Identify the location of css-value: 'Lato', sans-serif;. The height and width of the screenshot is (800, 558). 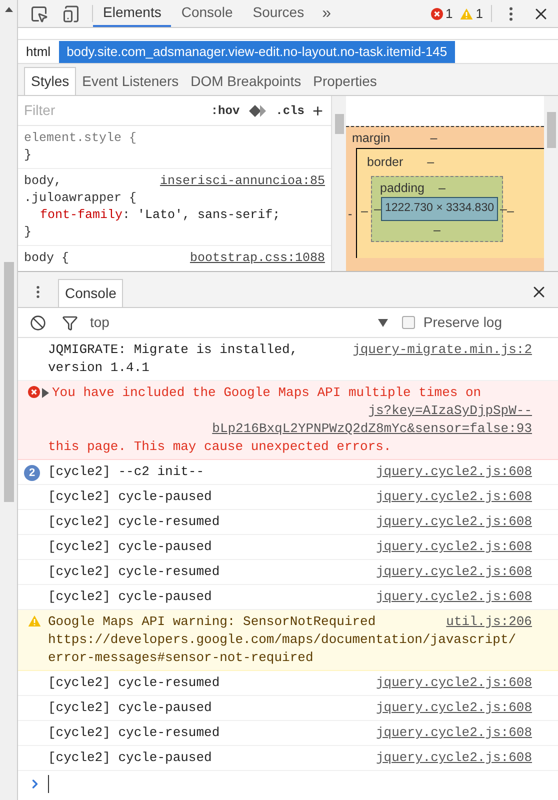
(209, 215).